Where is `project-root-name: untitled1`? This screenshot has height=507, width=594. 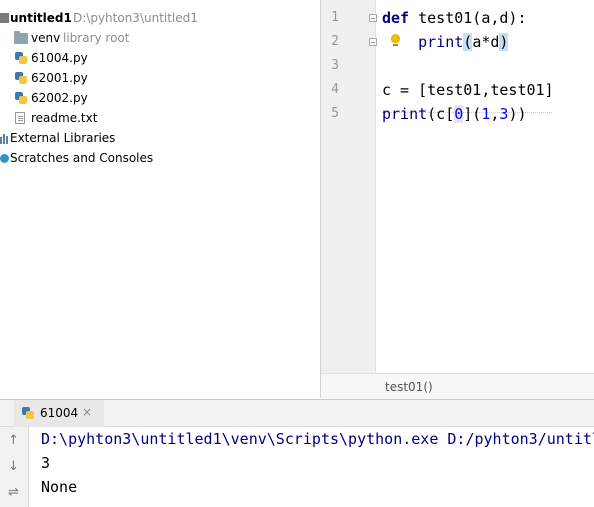
project-root-name: untitled1 is located at coordinates (41, 18).